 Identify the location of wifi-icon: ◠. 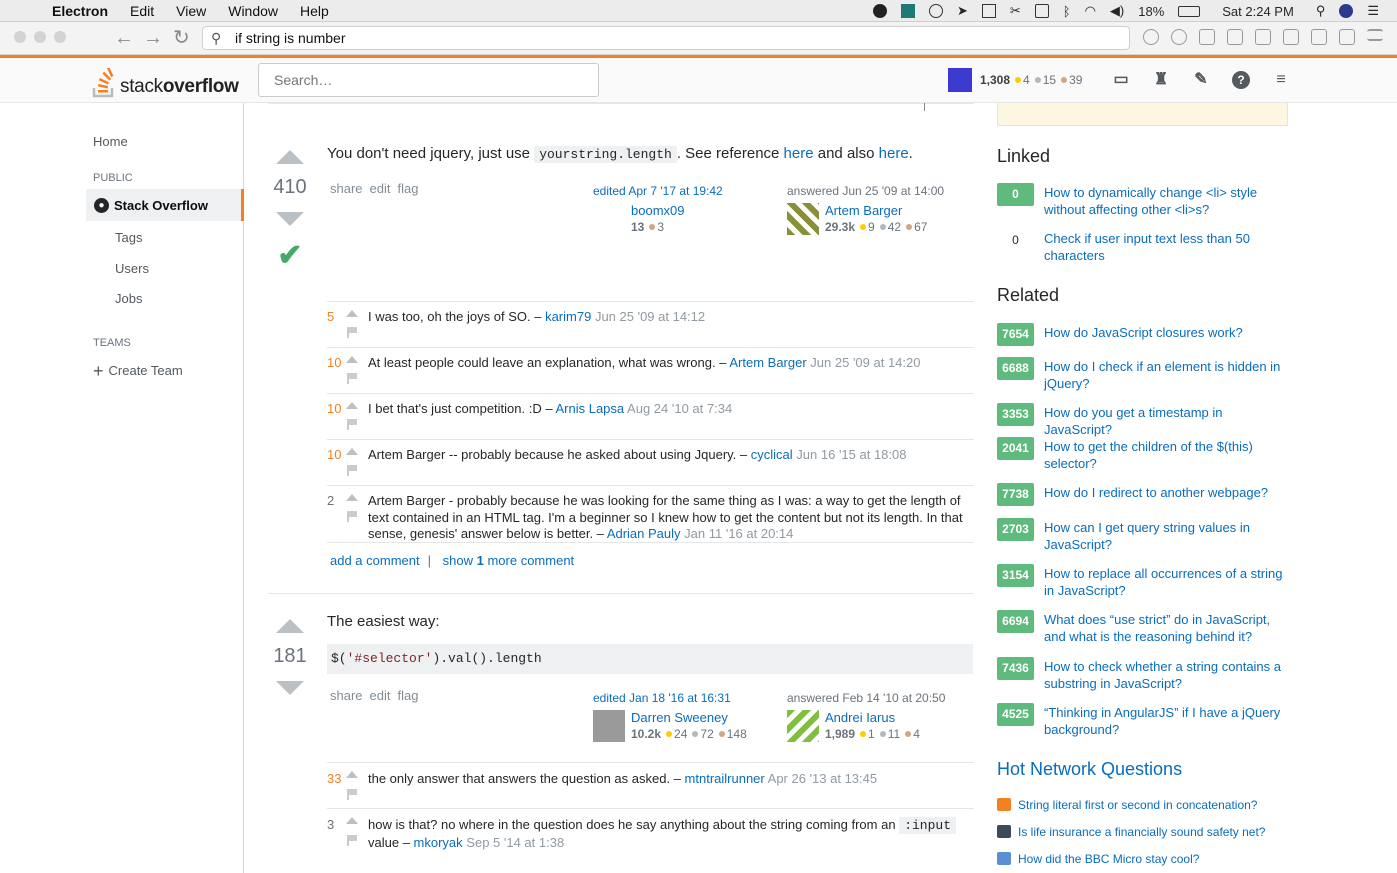
(1090, 11).